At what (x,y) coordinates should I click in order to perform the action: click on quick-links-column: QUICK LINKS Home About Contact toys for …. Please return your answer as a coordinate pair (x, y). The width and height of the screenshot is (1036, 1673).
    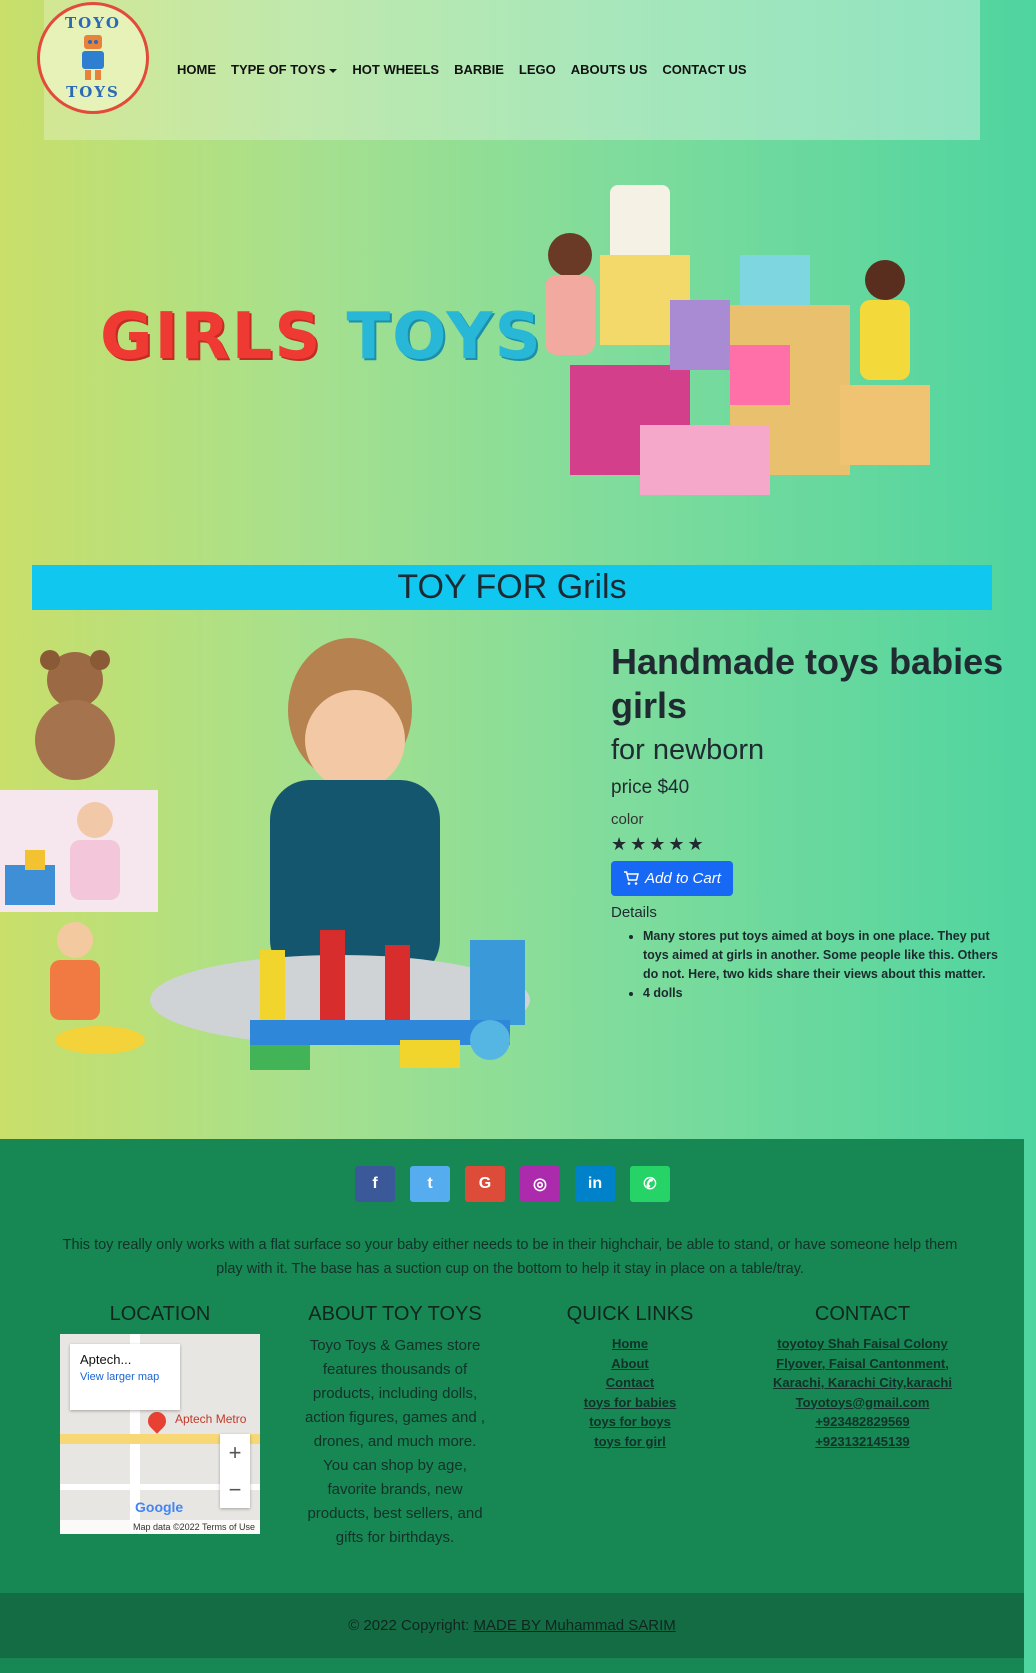
    Looking at the image, I should click on (630, 1377).